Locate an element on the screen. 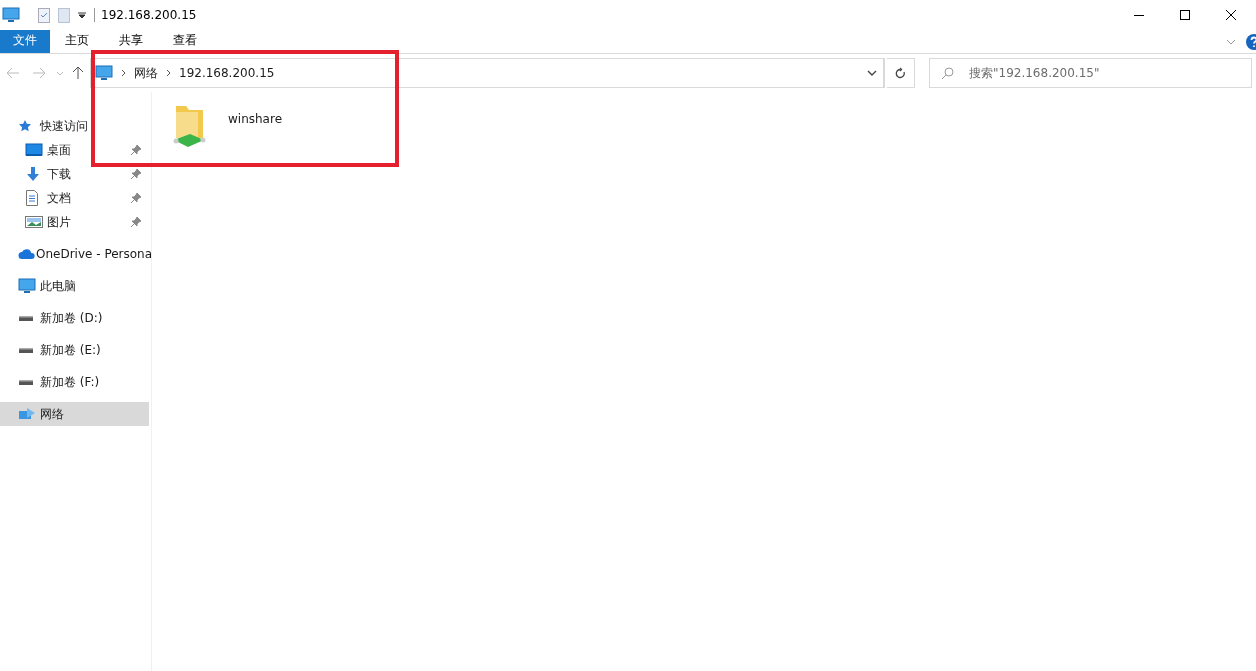 The height and width of the screenshot is (671, 1256). sidebar-item: 新加卷 (E:) is located at coordinates (74, 350).